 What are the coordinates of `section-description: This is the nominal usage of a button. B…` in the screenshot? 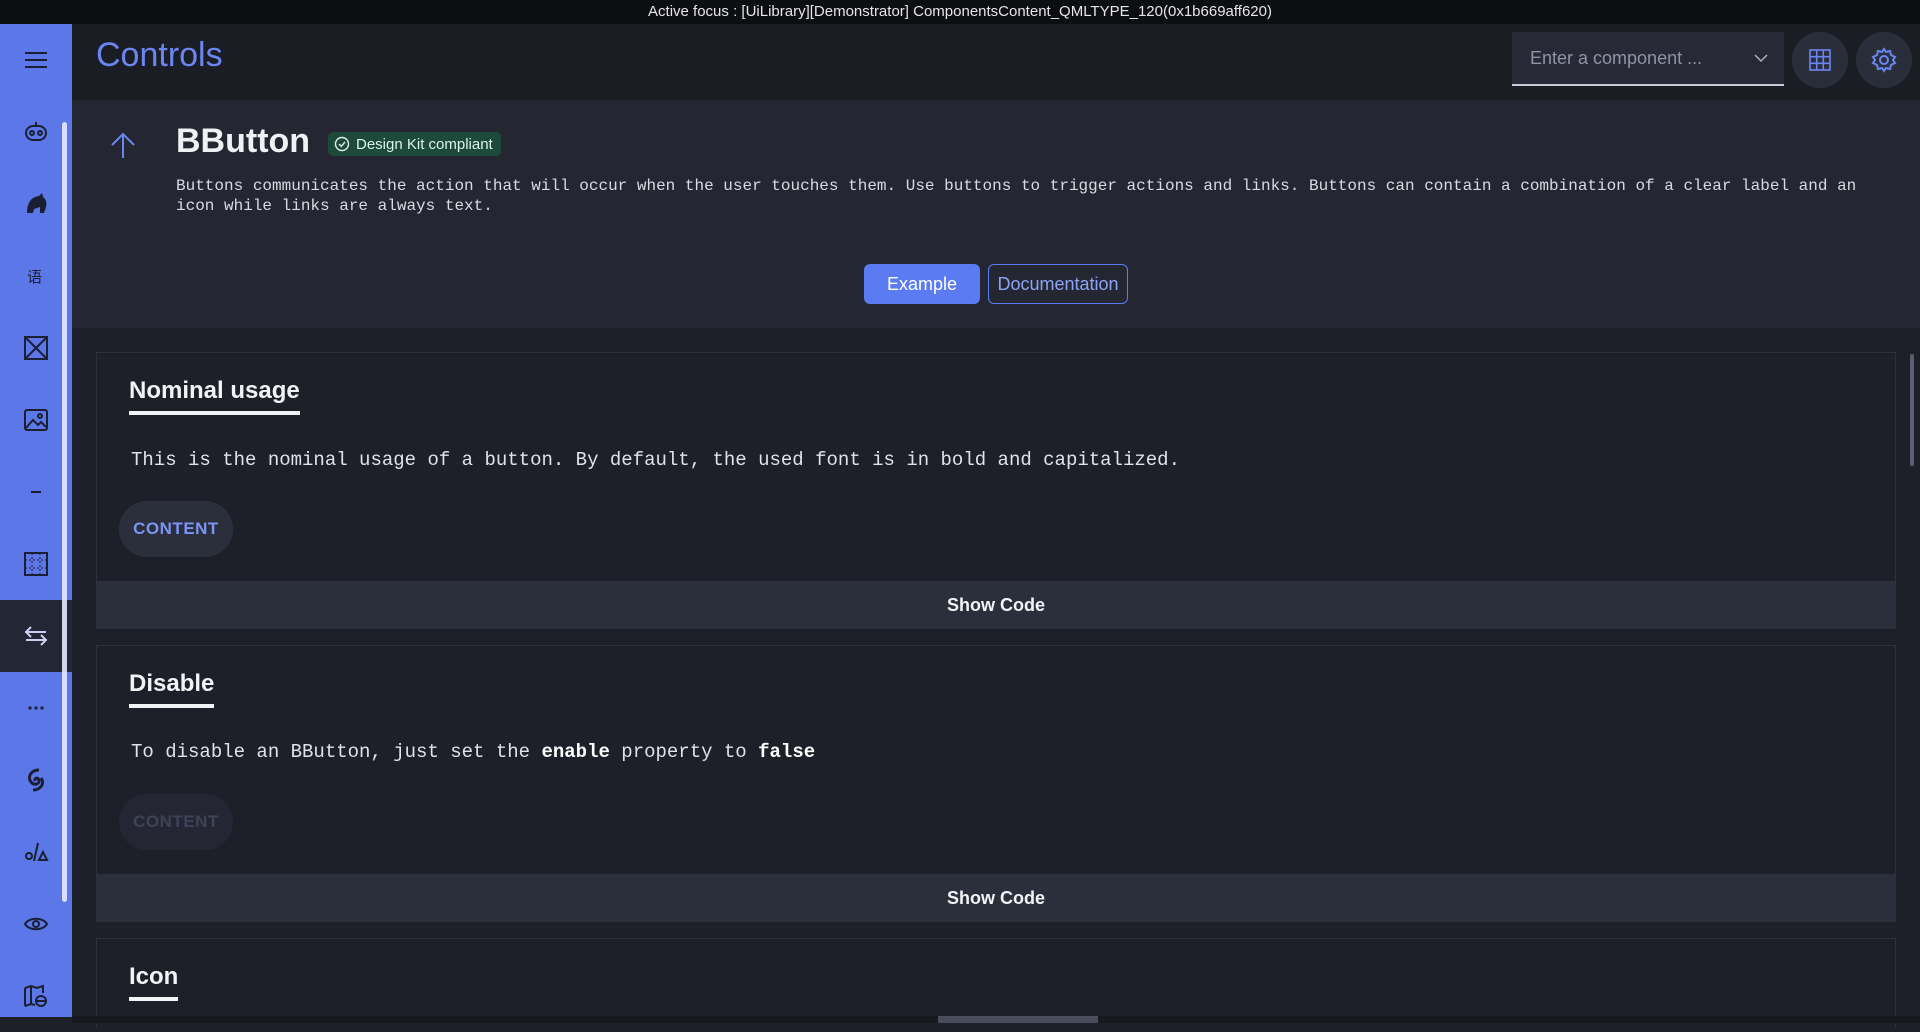 It's located at (655, 460).